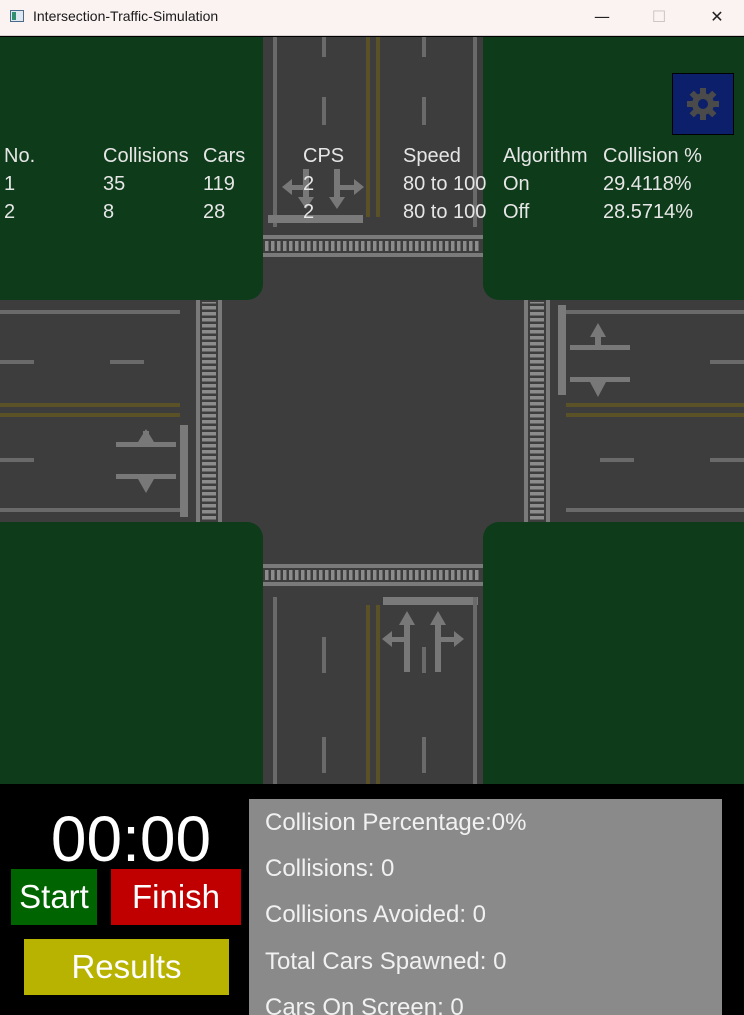  What do you see at coordinates (396, 822) in the screenshot?
I see `collision-percentage-label: Collision Percentage:0%` at bounding box center [396, 822].